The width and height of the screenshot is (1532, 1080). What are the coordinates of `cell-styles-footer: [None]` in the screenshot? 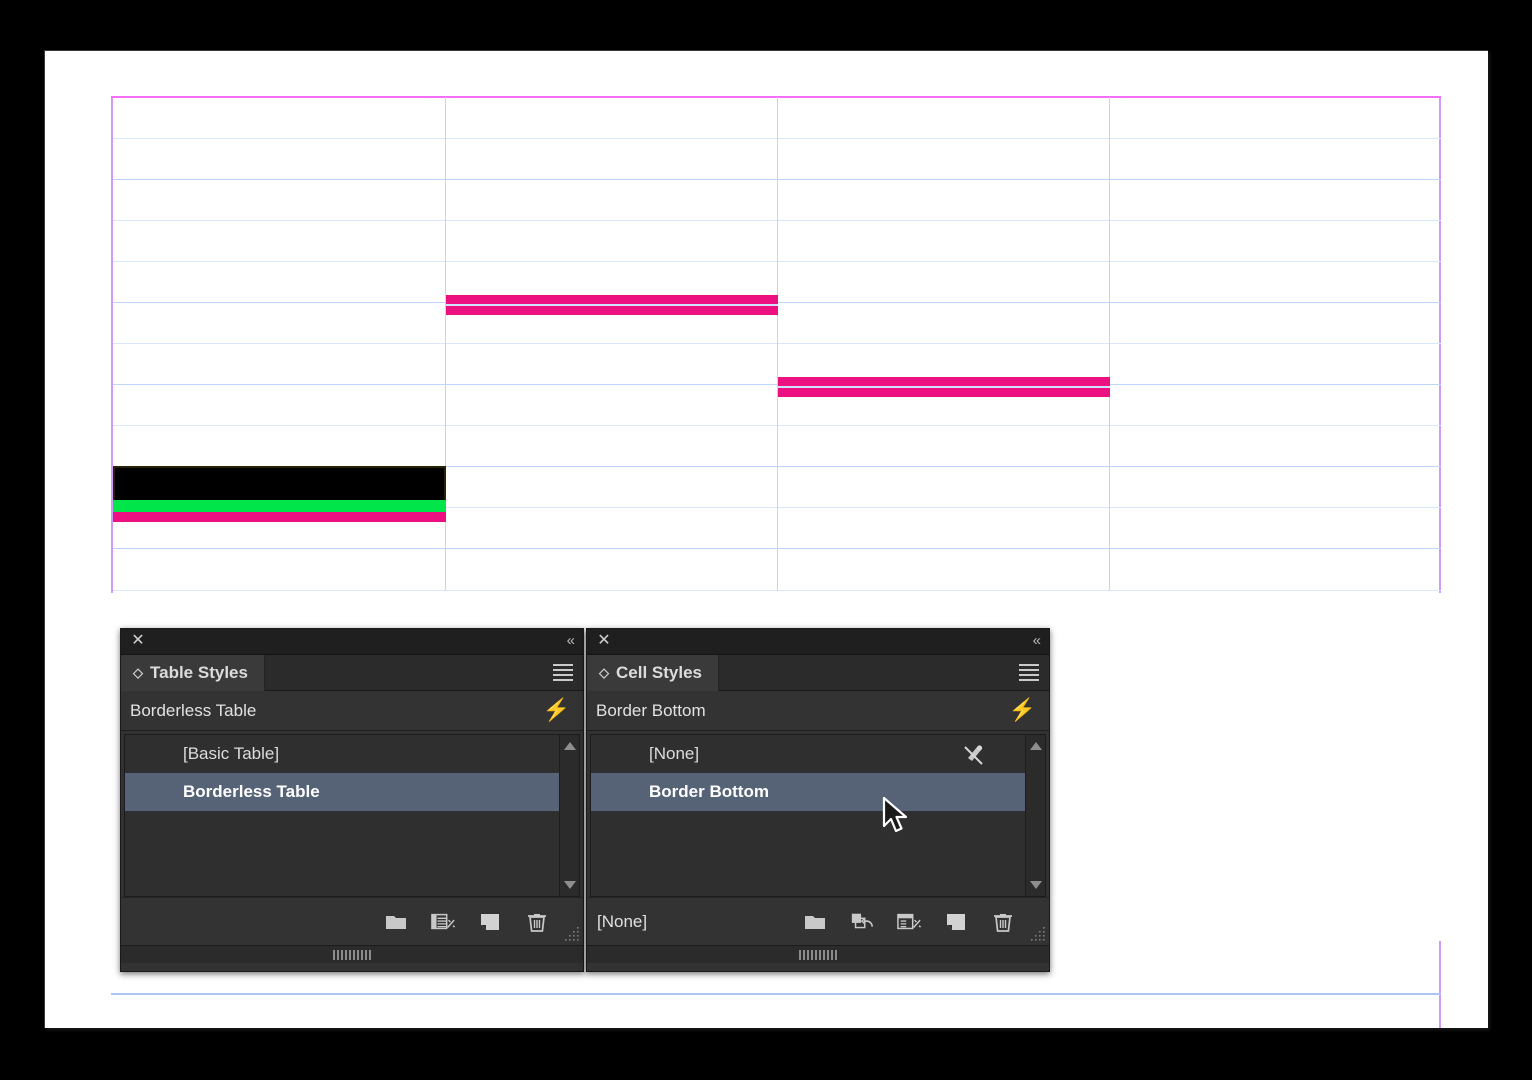 It's located at (818, 921).